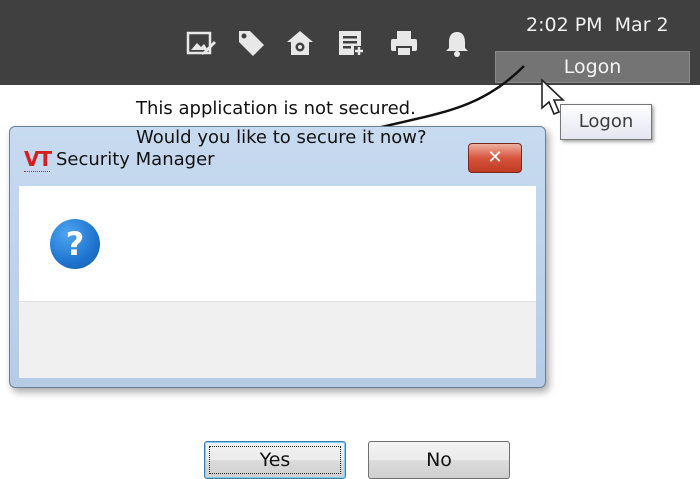 Image resolution: width=700 pixels, height=479 pixels. What do you see at coordinates (75, 244) in the screenshot?
I see `question-icon: ?` at bounding box center [75, 244].